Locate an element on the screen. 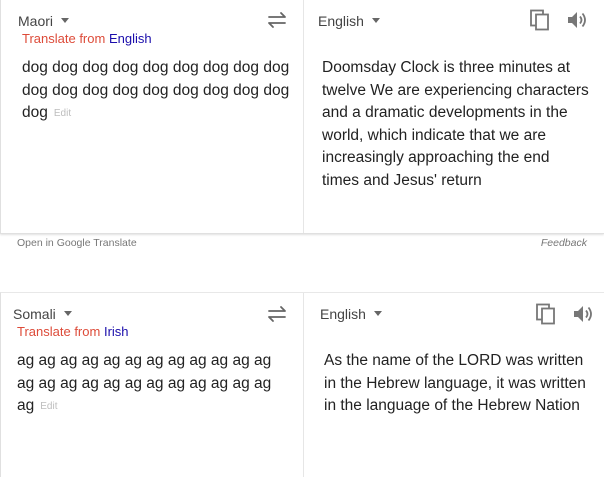 This screenshot has width=604, height=477. translation-line: increasingly approaching the end is located at coordinates (436, 157).